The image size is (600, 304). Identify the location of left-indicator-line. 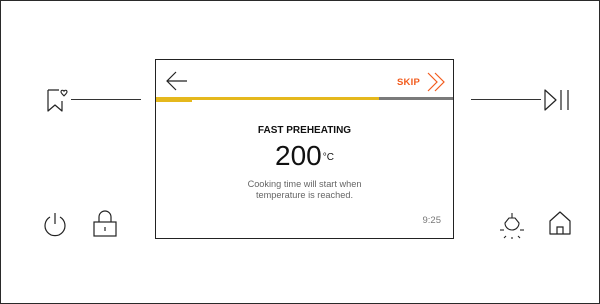
(106, 99).